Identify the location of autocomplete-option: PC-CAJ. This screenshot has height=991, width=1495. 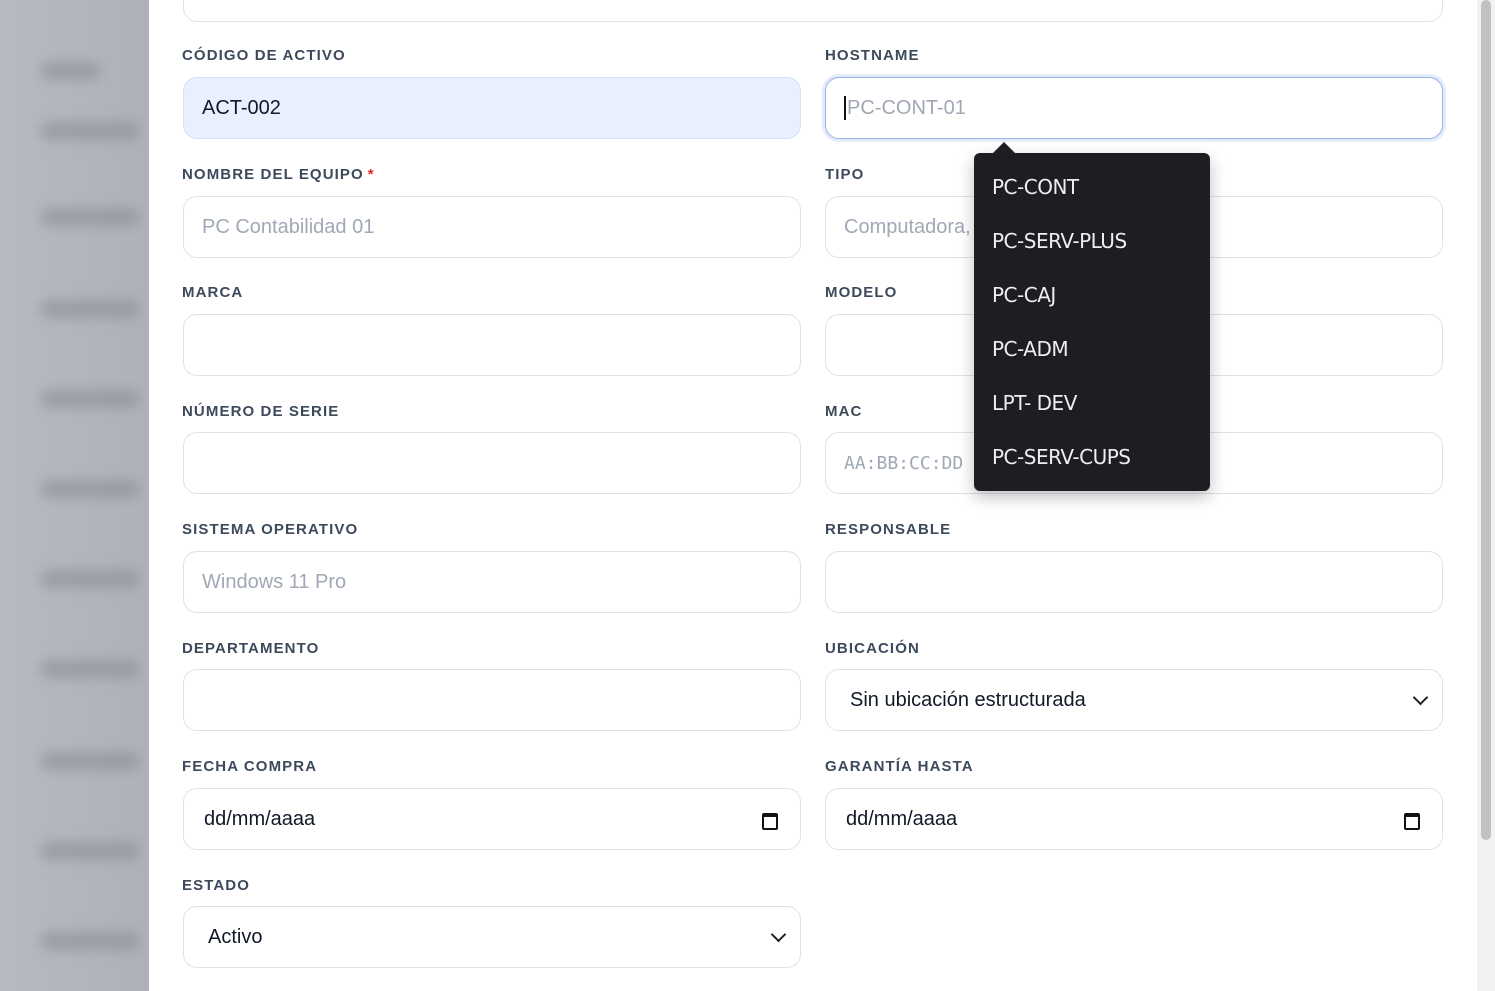
(1024, 295).